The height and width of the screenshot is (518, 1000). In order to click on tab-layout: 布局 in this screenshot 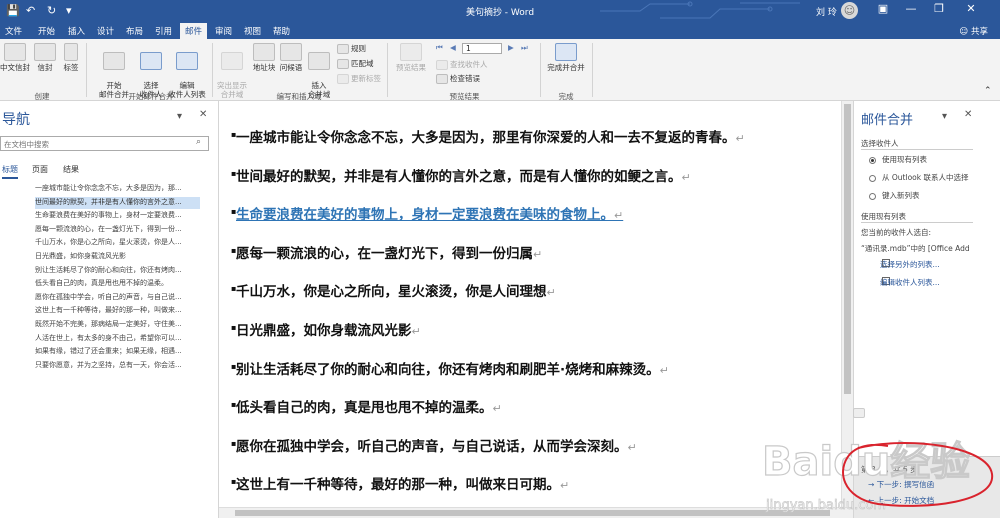, I will do `click(134, 31)`.